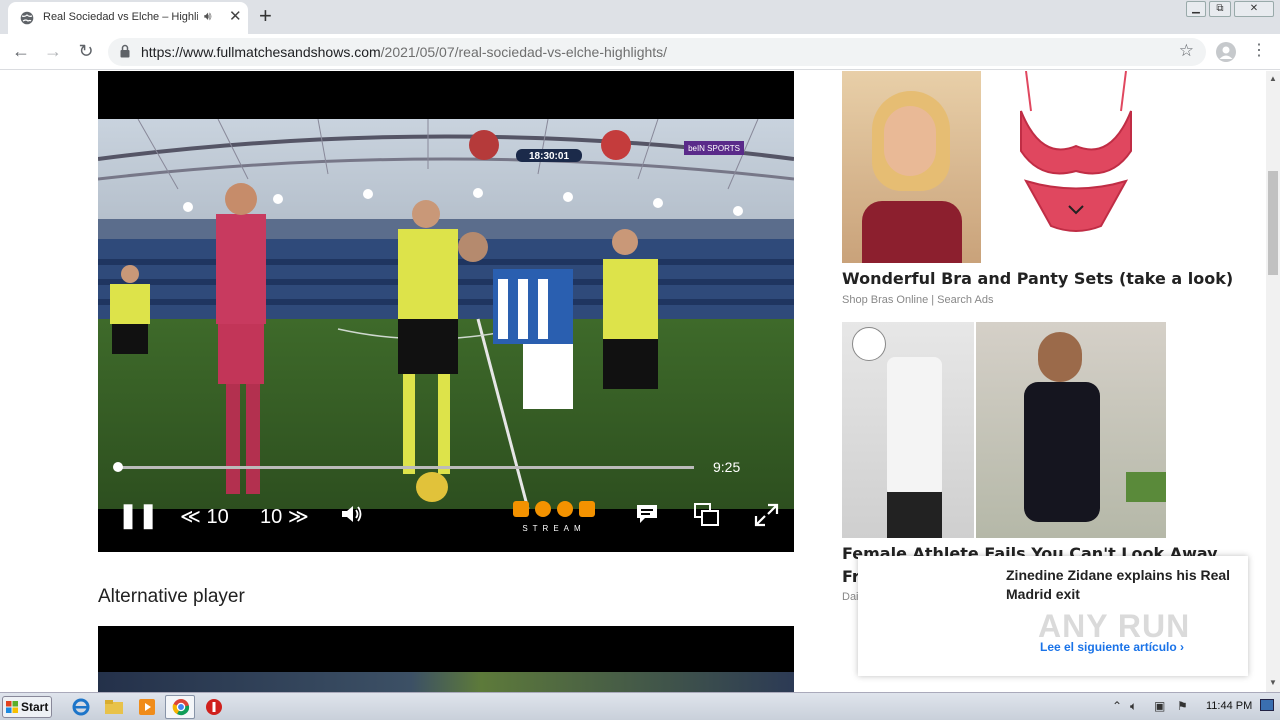 This screenshot has width=1280, height=720. Describe the element at coordinates (1117, 706) in the screenshot. I see `tray-expand-icon: ⌃` at that location.